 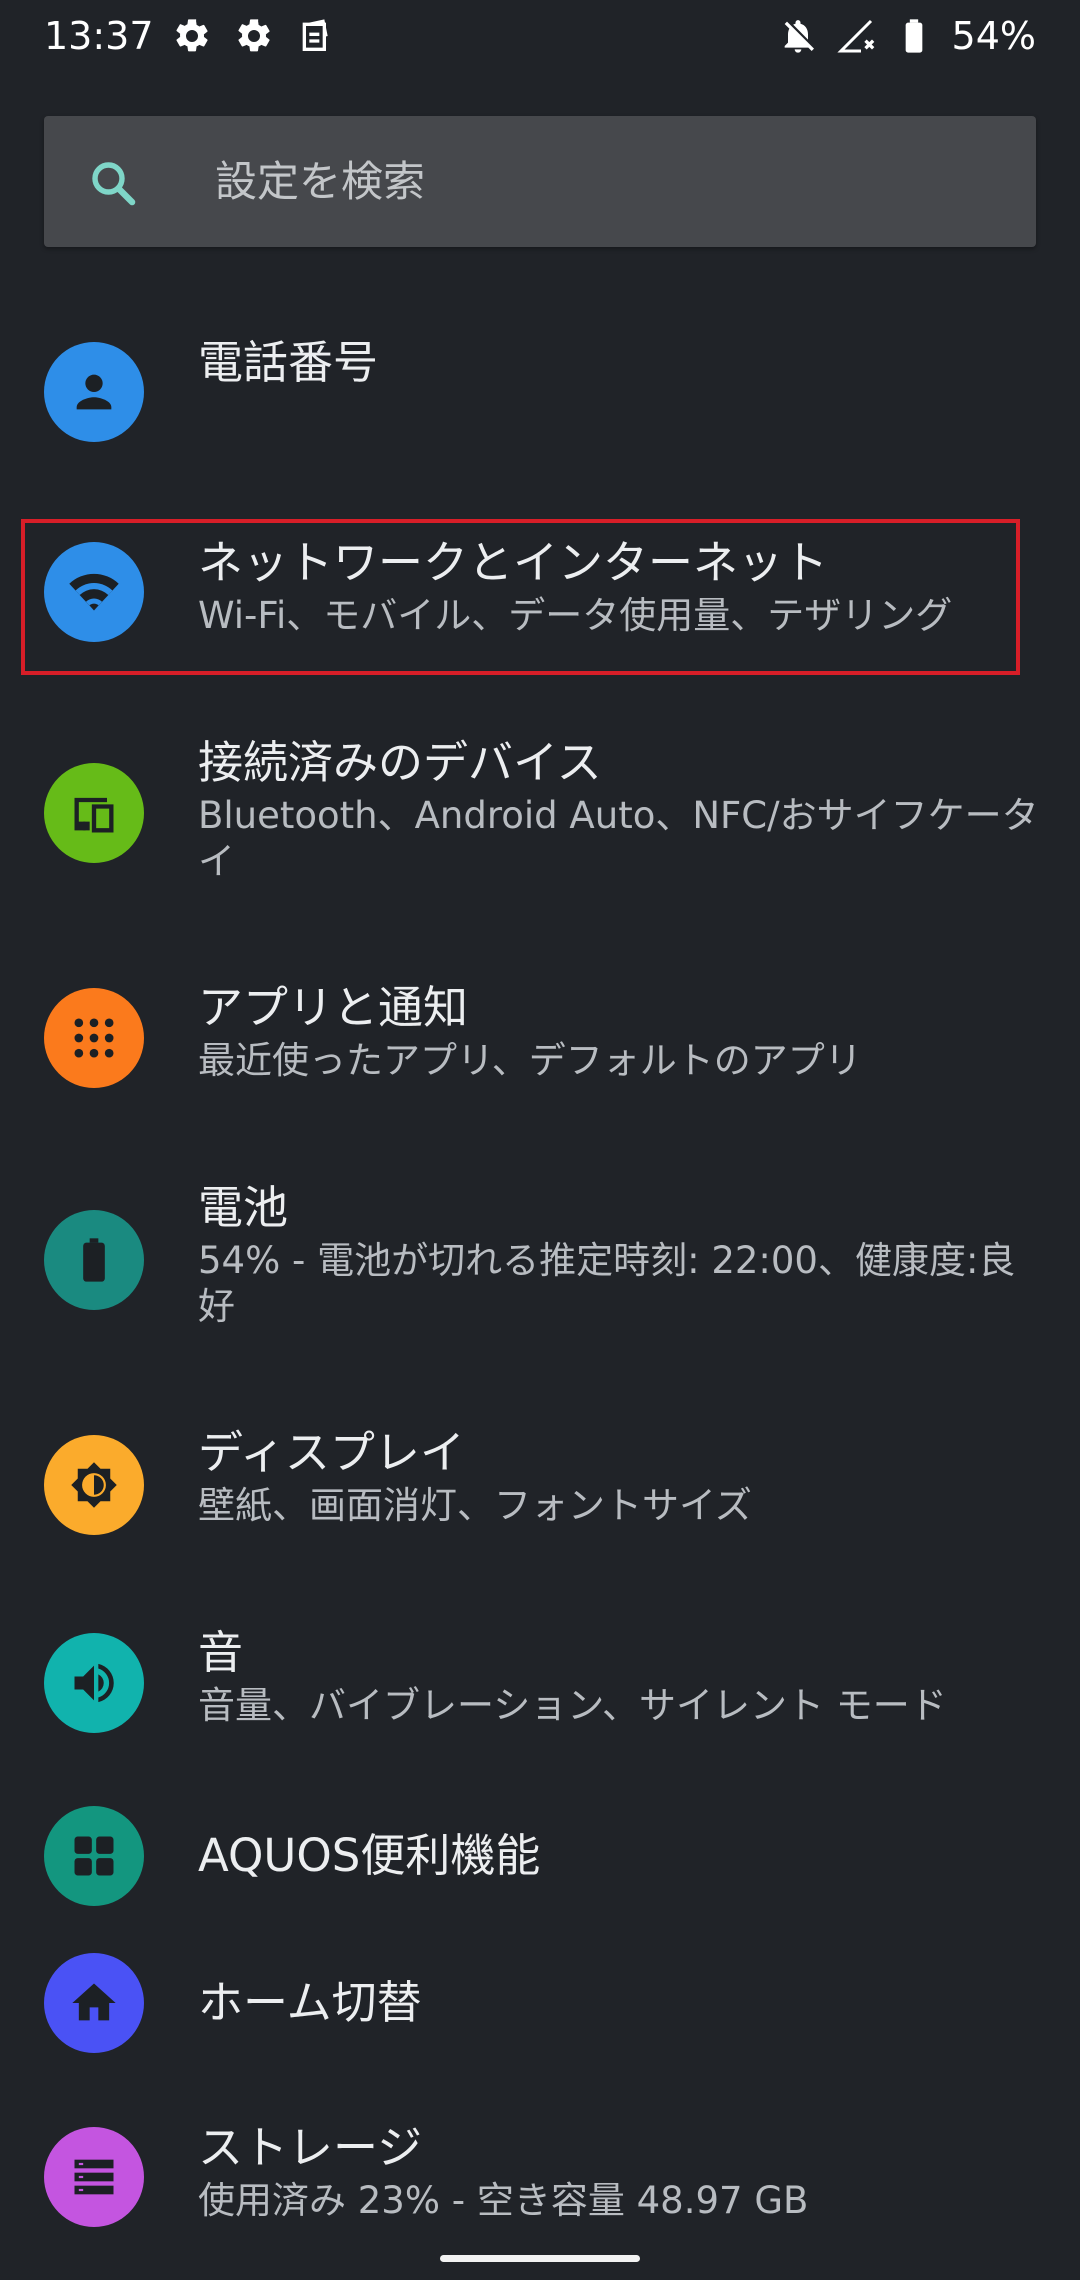 I want to click on person-icon, so click(x=94, y=392).